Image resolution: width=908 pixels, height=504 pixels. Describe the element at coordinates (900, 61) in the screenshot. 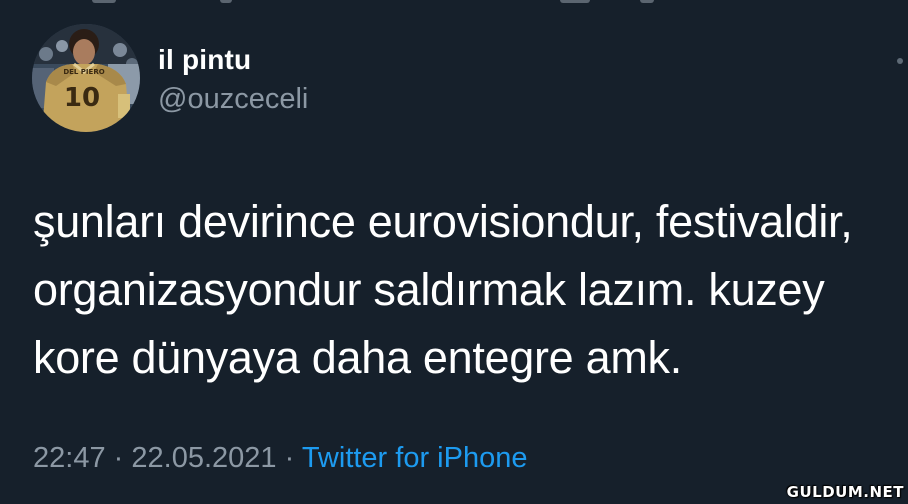

I see `more-options-icon` at that location.